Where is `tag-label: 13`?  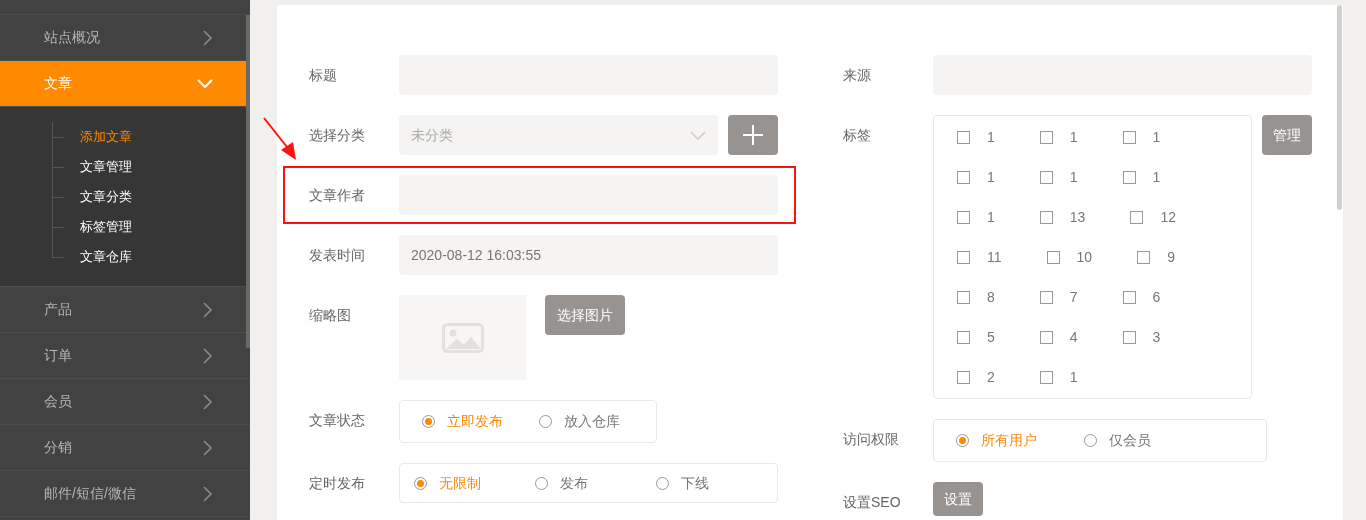 tag-label: 13 is located at coordinates (1077, 217).